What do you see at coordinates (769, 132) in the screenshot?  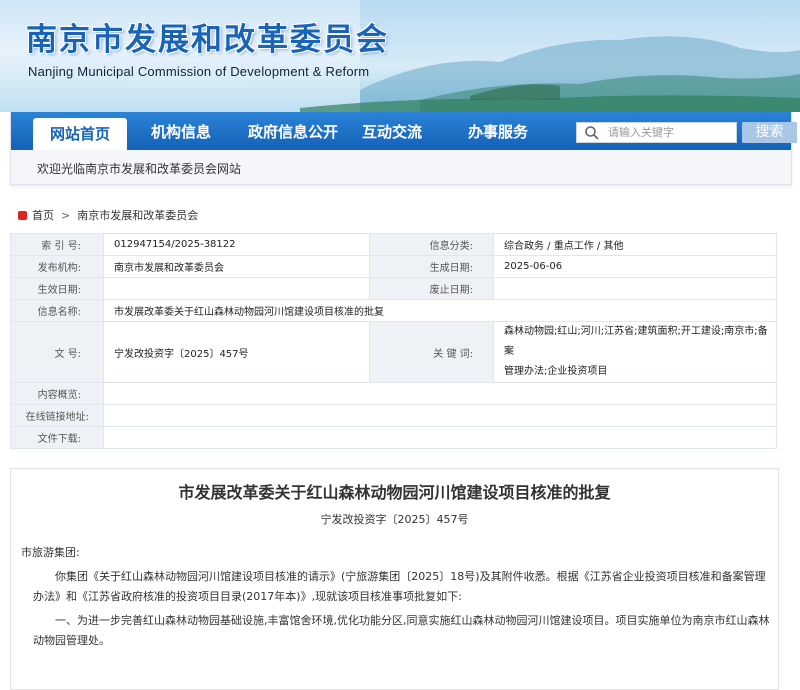 I see `search-button: 搜索` at bounding box center [769, 132].